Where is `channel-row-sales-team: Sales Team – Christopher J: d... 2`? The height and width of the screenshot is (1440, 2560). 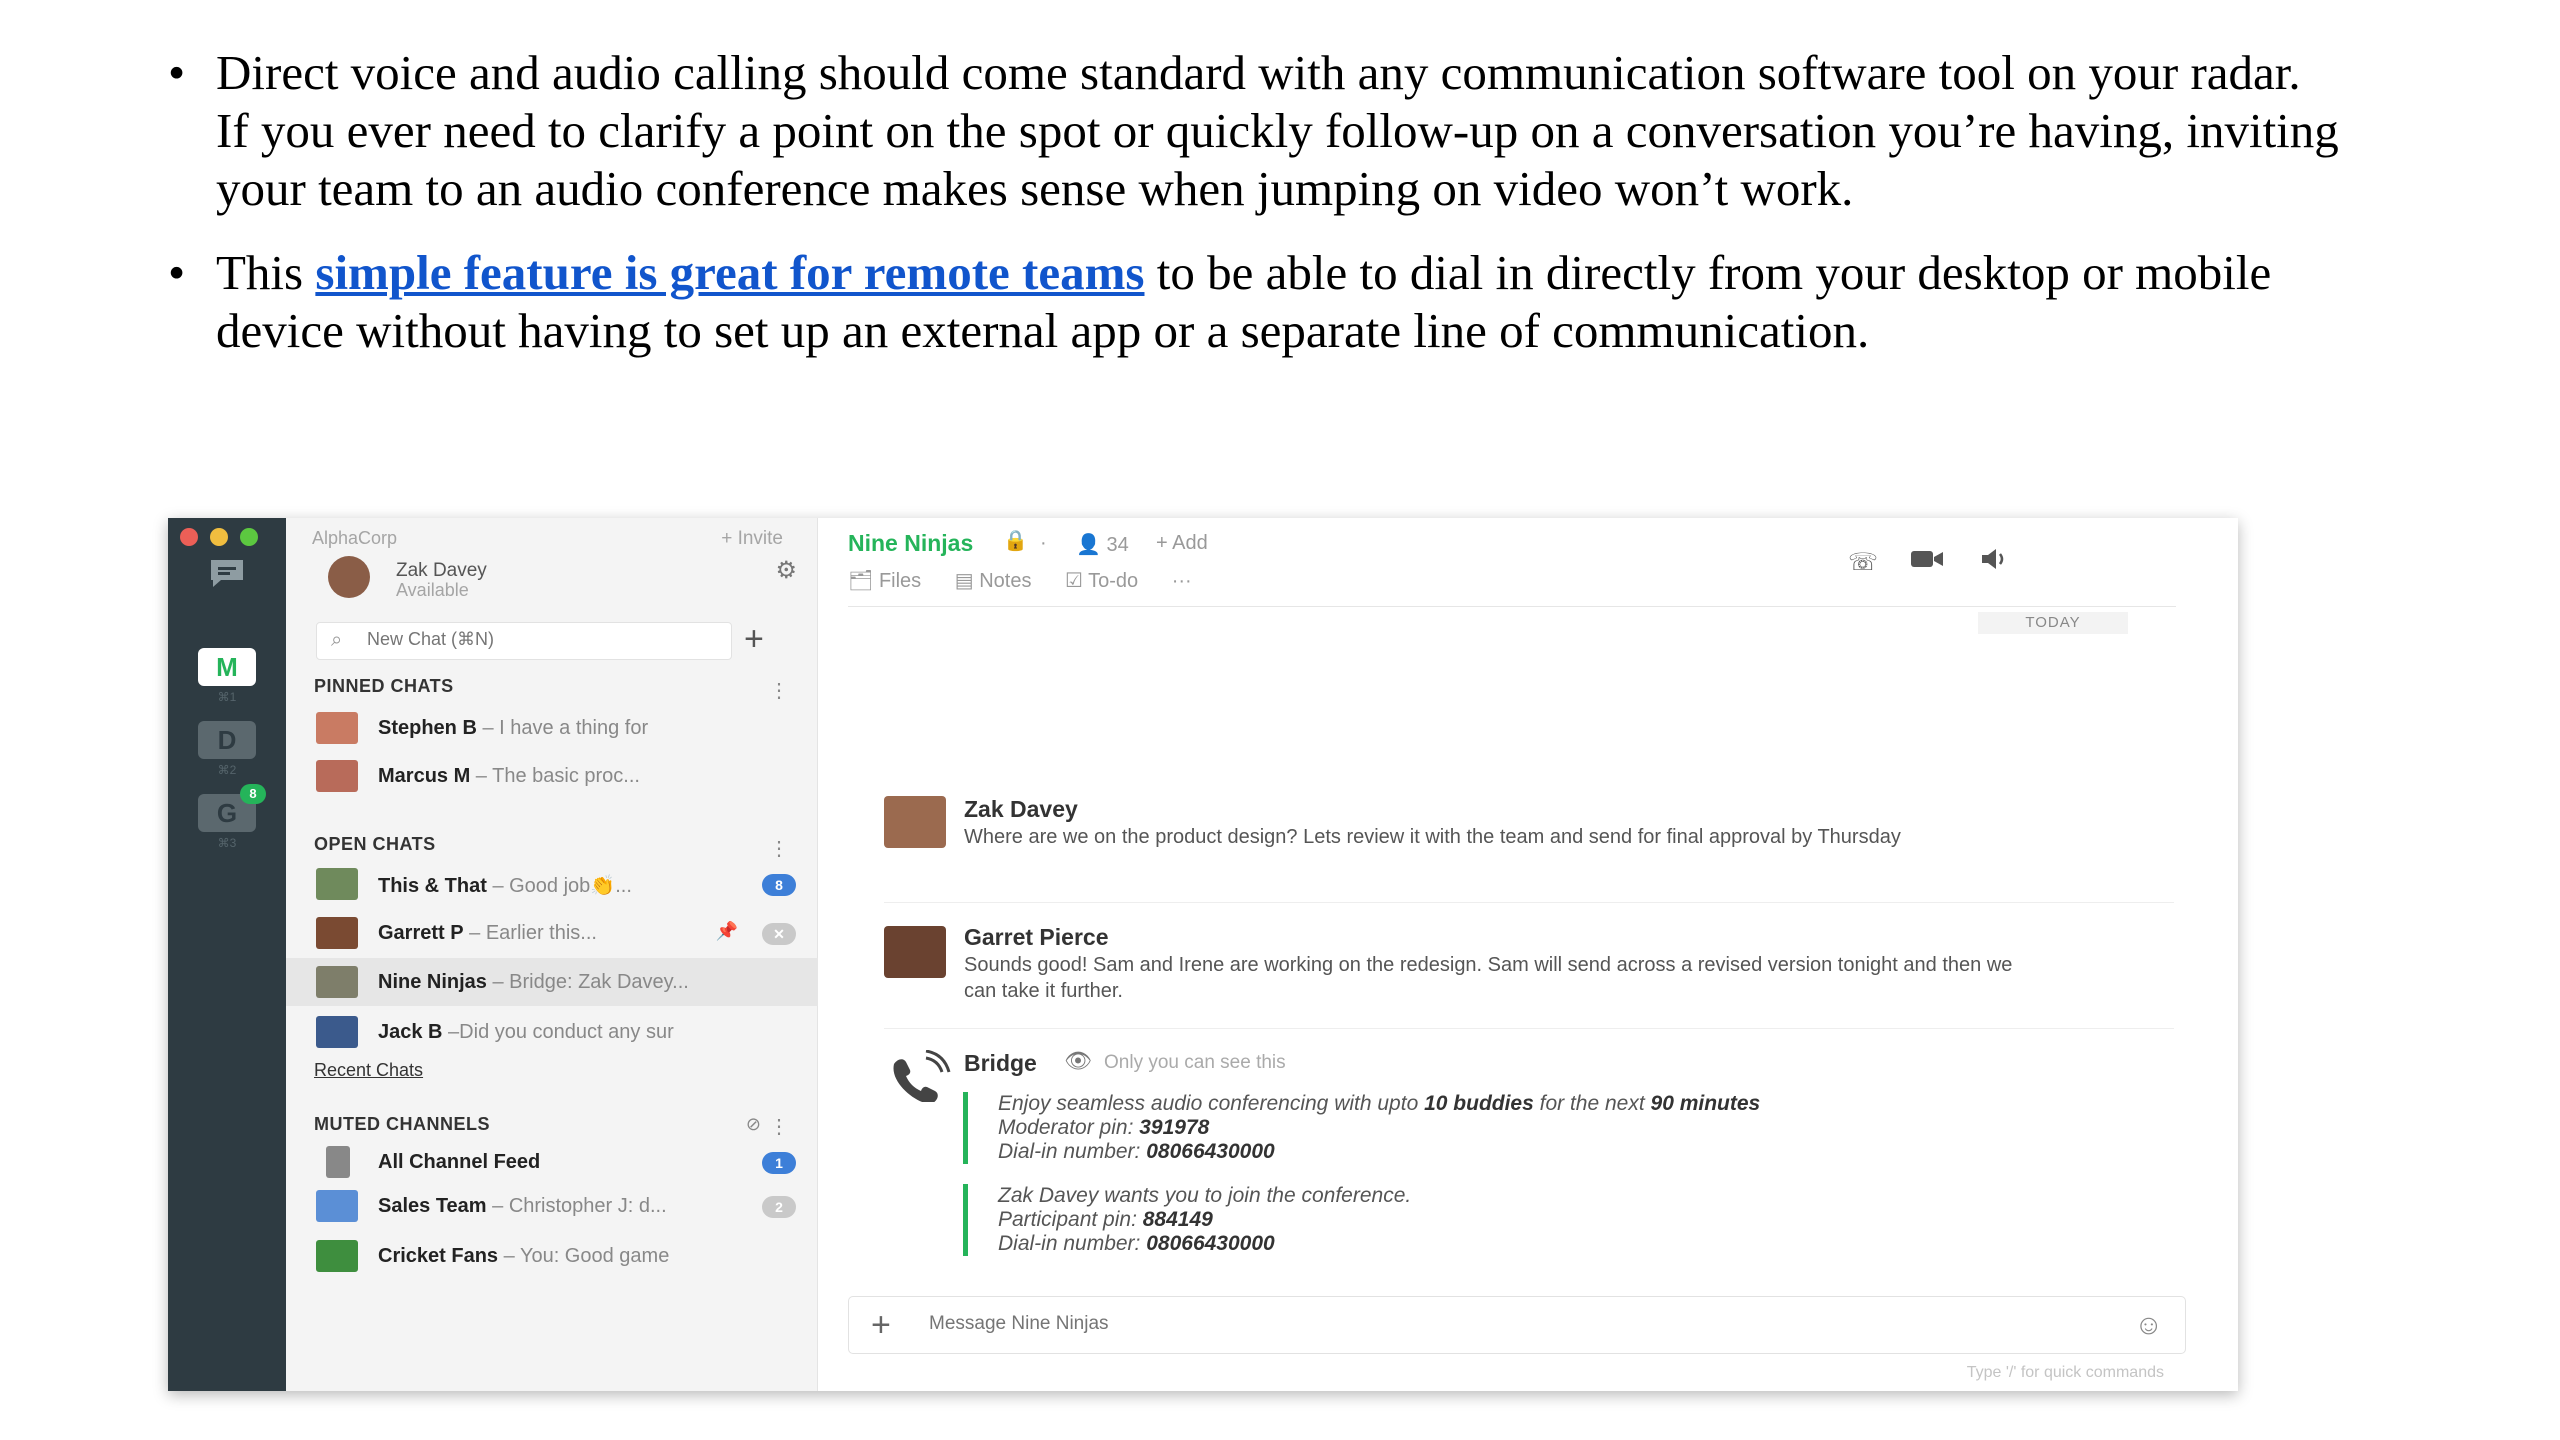 channel-row-sales-team: Sales Team – Christopher J: d... 2 is located at coordinates (552, 1206).